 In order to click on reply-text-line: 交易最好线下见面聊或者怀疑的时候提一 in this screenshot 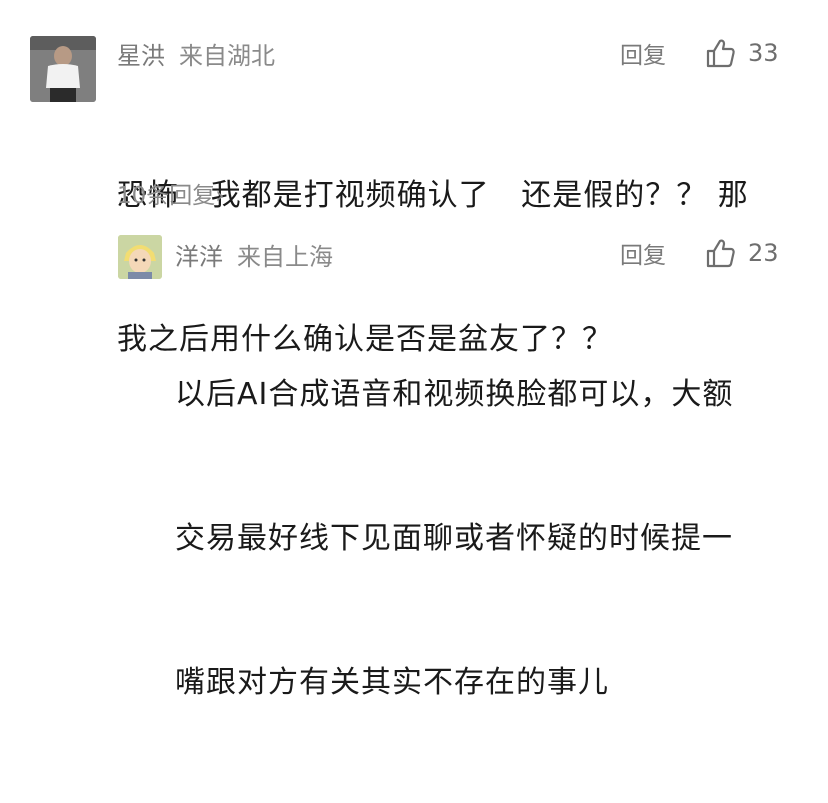, I will do `click(454, 538)`.